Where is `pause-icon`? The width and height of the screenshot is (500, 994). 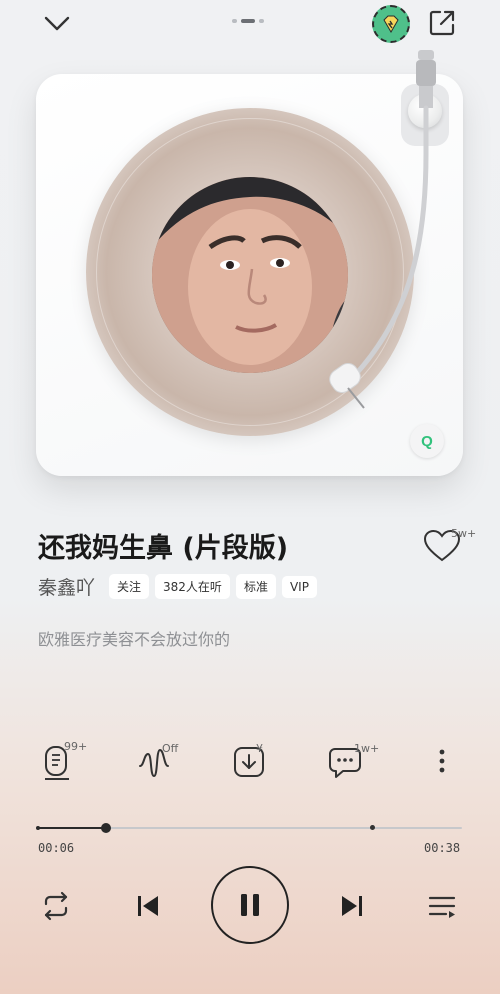
pause-icon is located at coordinates (250, 905).